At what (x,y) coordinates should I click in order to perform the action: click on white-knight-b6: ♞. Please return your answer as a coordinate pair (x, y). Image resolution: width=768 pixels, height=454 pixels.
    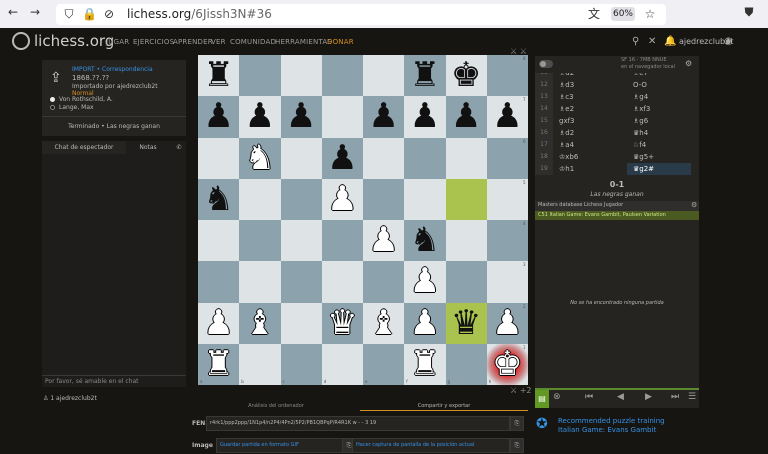
    Looking at the image, I should click on (259, 158).